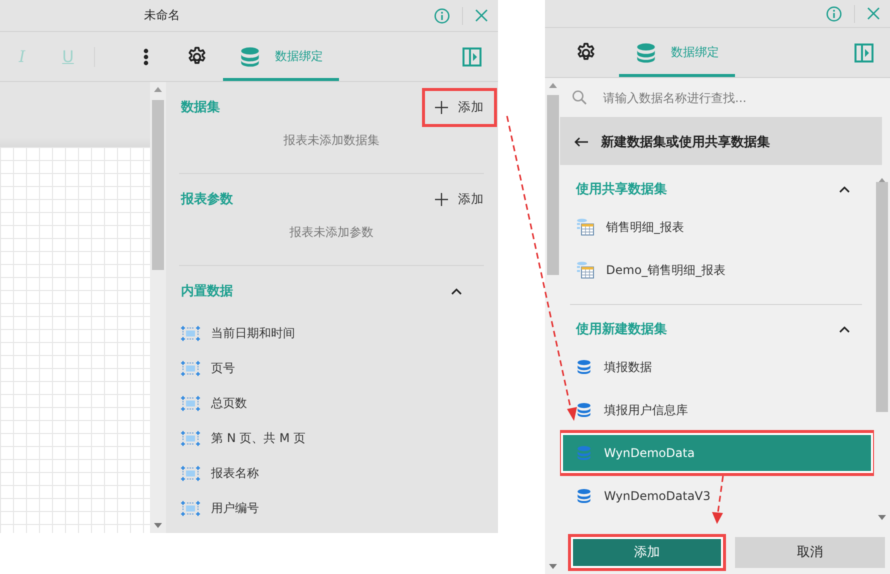  Describe the element at coordinates (162, 15) in the screenshot. I see `window-title: 未命名` at that location.